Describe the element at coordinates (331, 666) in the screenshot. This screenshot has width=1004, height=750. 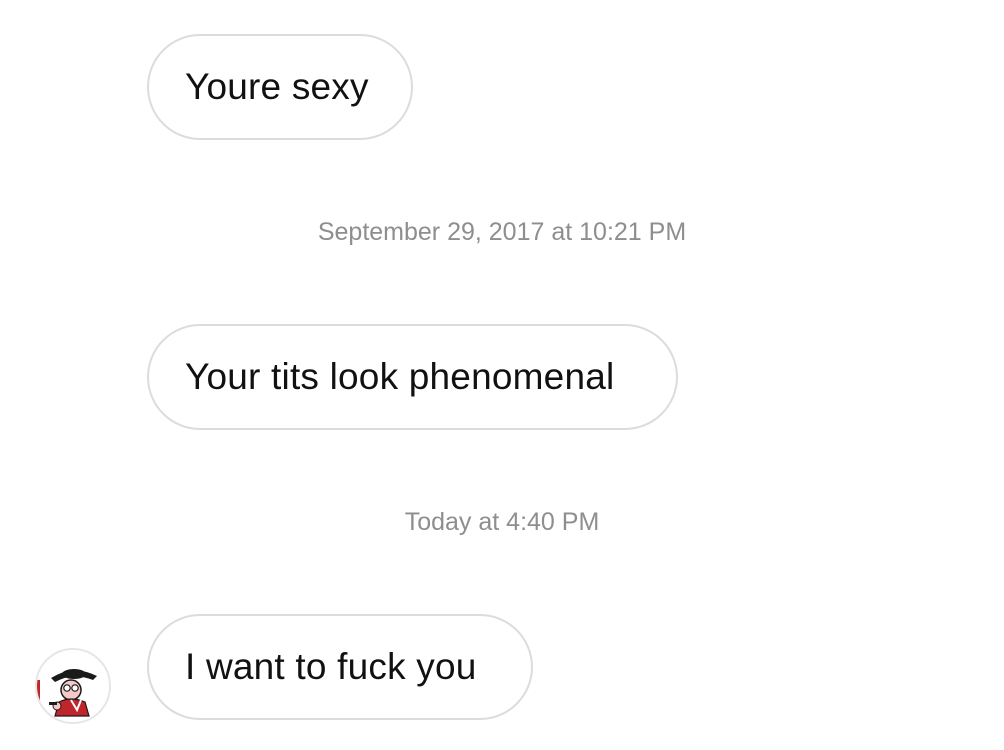
I see `message-text: I want to fuck you` at that location.